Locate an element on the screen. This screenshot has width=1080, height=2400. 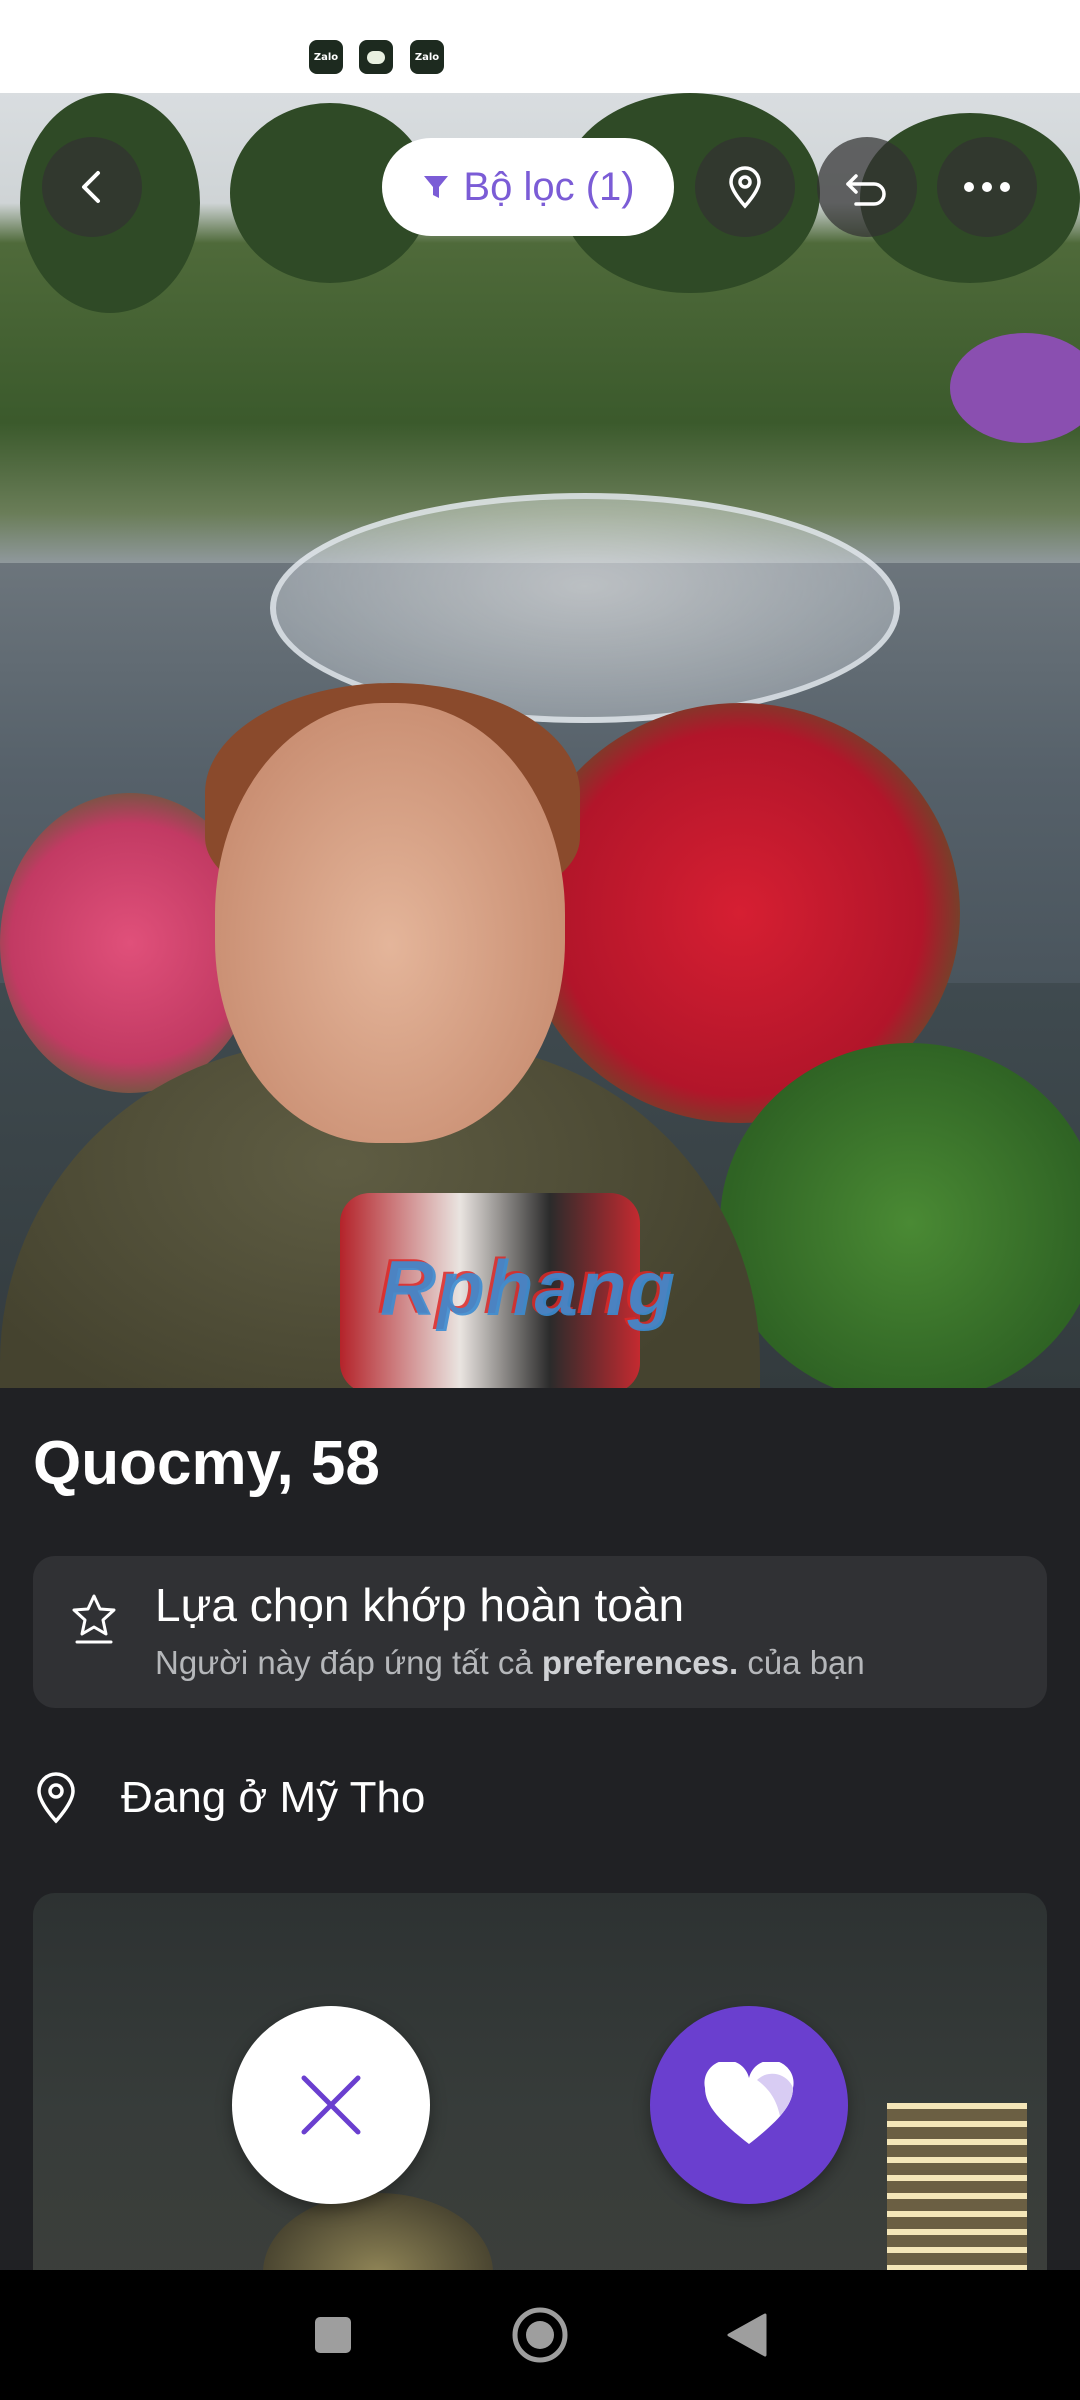
back-button is located at coordinates (92, 187).